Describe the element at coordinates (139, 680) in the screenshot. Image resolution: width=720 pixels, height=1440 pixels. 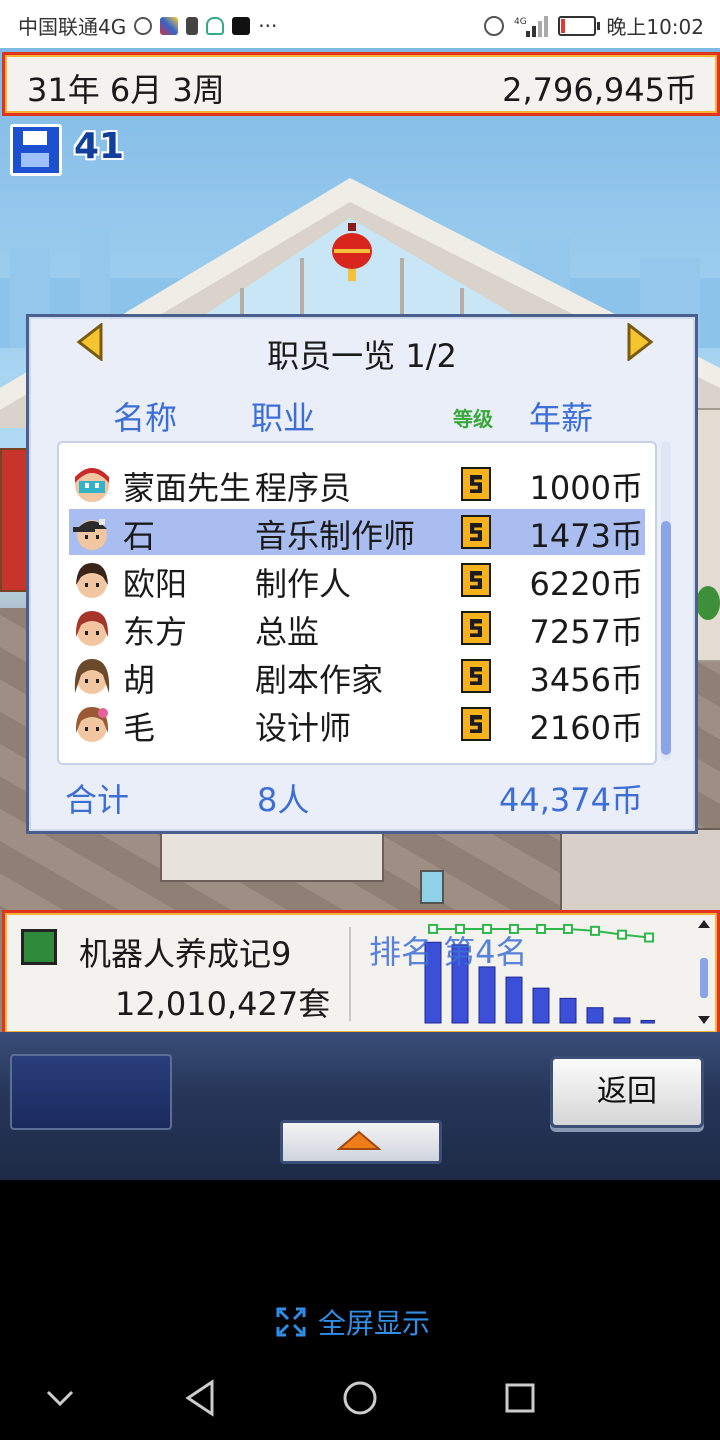
I see `staff-name: 胡` at that location.